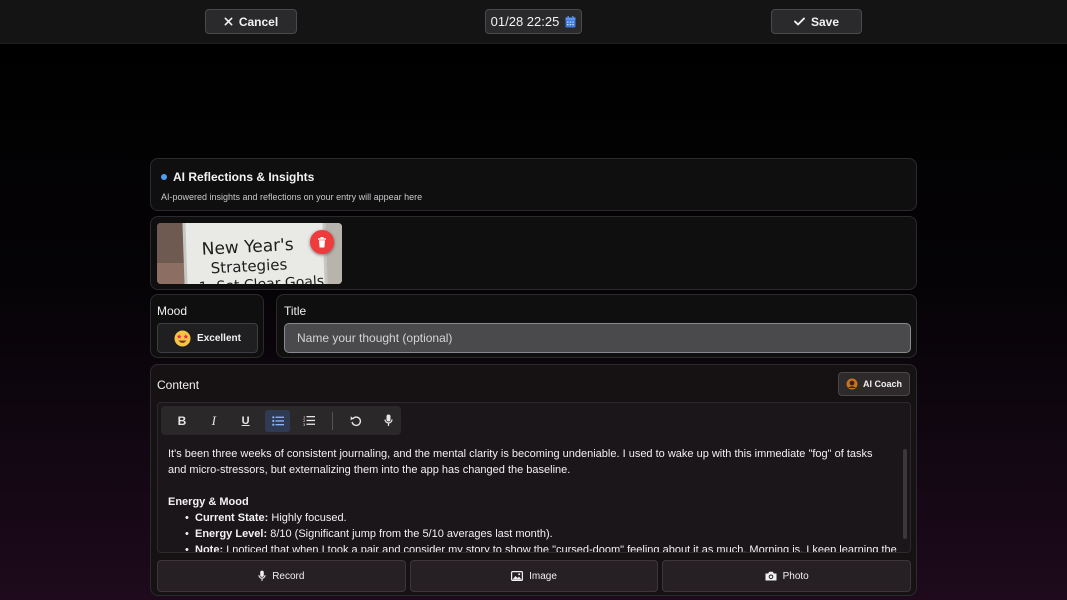 The height and width of the screenshot is (600, 1067). Describe the element at coordinates (597, 338) in the screenshot. I see `title-input` at that location.